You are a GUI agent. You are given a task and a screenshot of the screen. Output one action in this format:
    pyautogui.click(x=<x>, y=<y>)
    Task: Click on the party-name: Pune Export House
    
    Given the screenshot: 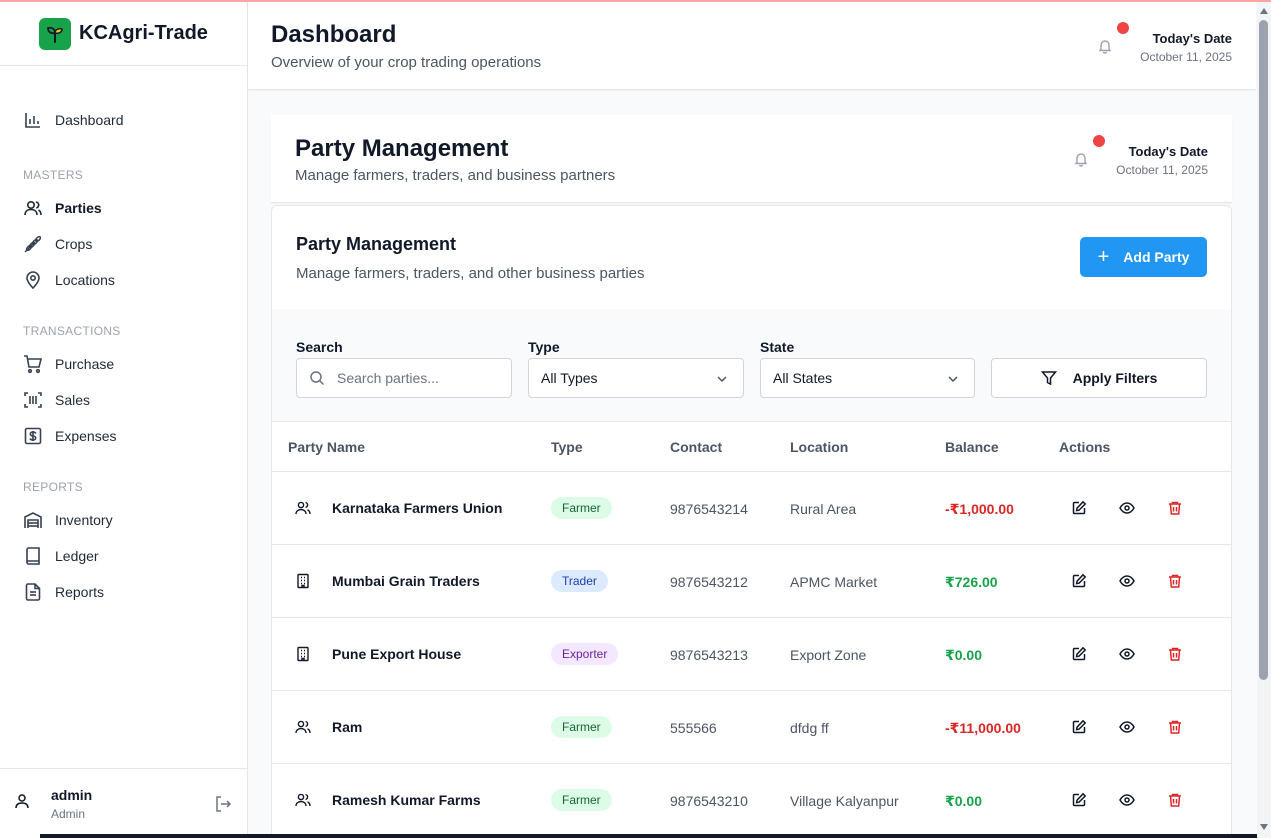 What is the action you would take?
    pyautogui.click(x=397, y=654)
    